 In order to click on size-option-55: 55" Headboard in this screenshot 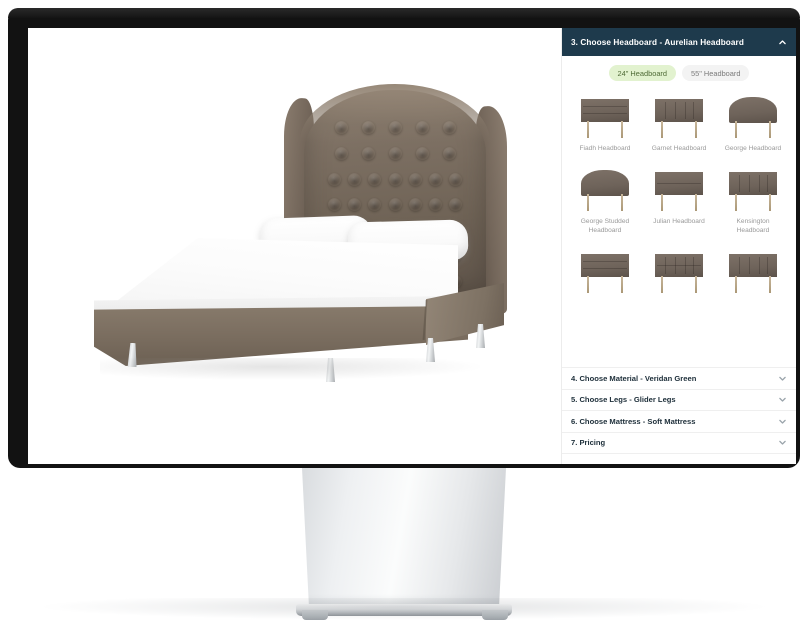, I will do `click(716, 73)`.